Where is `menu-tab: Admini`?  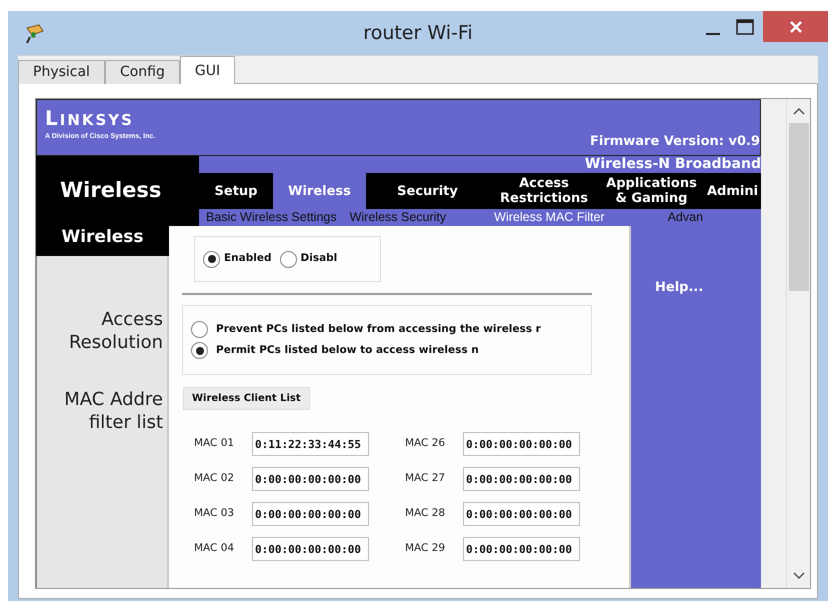
menu-tab: Admini is located at coordinates (732, 191).